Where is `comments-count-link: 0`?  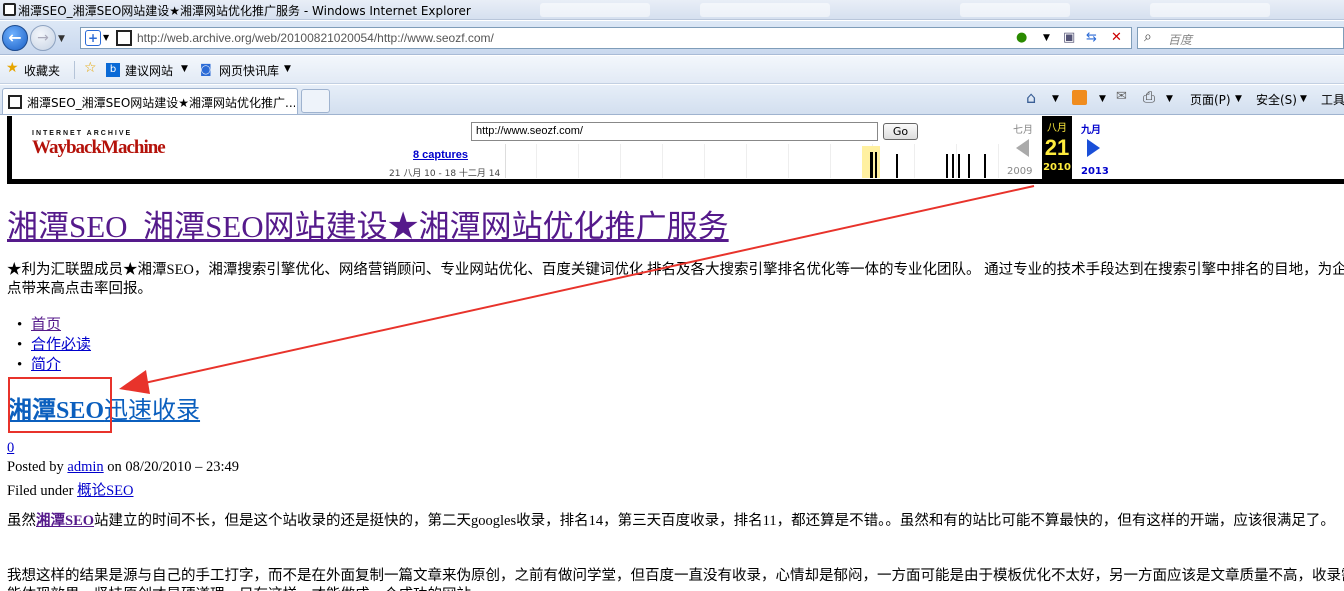 comments-count-link: 0 is located at coordinates (10, 448).